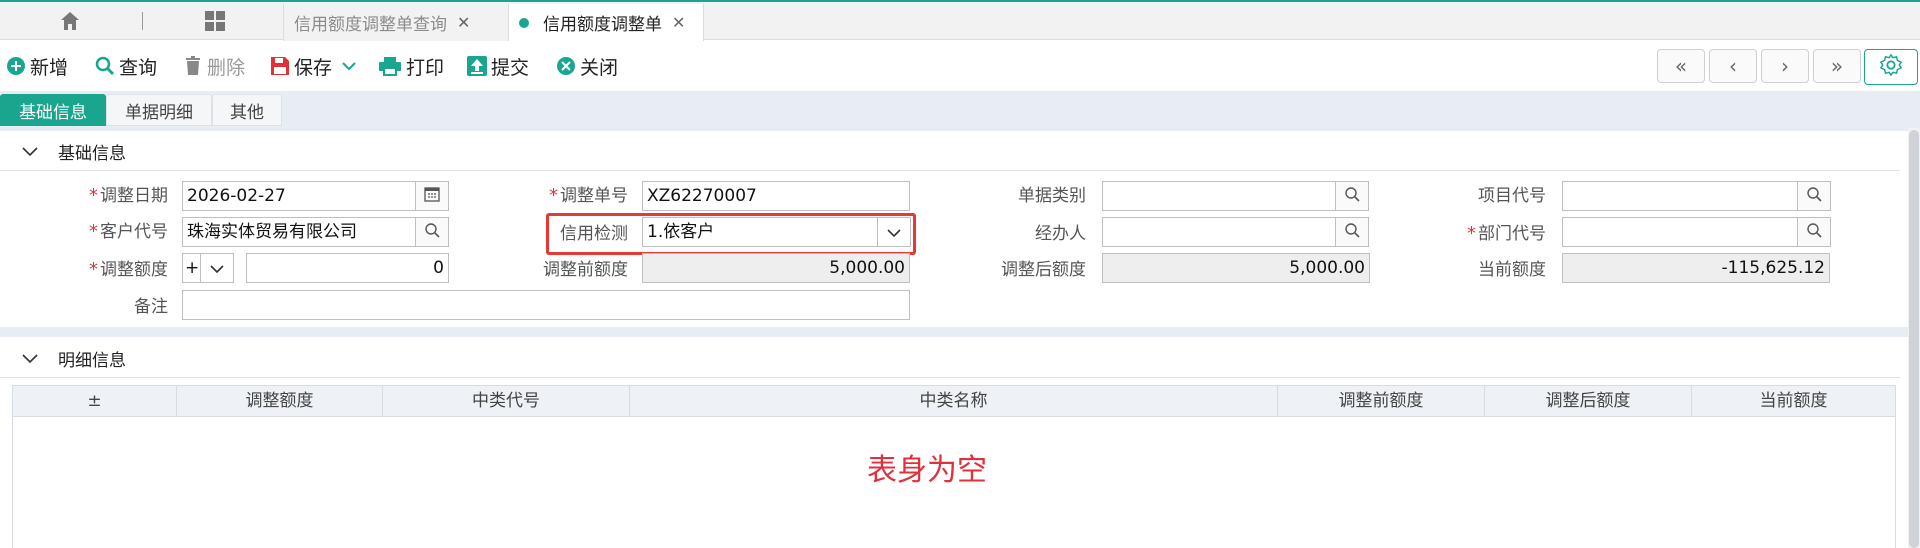  What do you see at coordinates (1512, 270) in the screenshot?
I see `current-amount-label: 当前额度` at bounding box center [1512, 270].